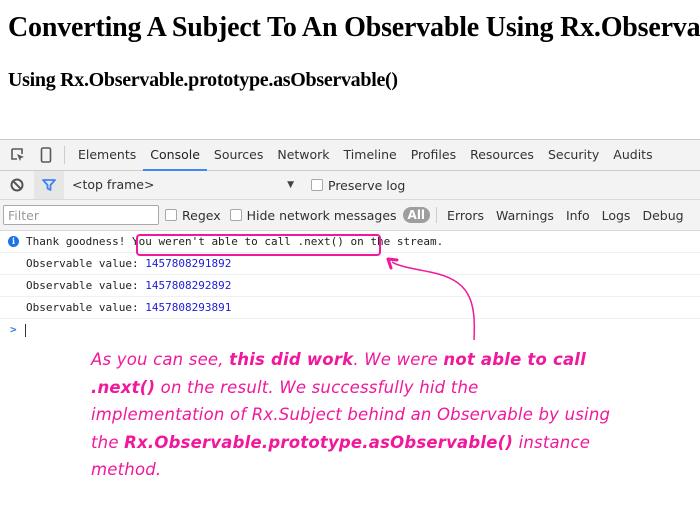 This screenshot has height=515, width=700. I want to click on console-toolbar: <top frame> ▼ Preserve log, so click(350, 185).